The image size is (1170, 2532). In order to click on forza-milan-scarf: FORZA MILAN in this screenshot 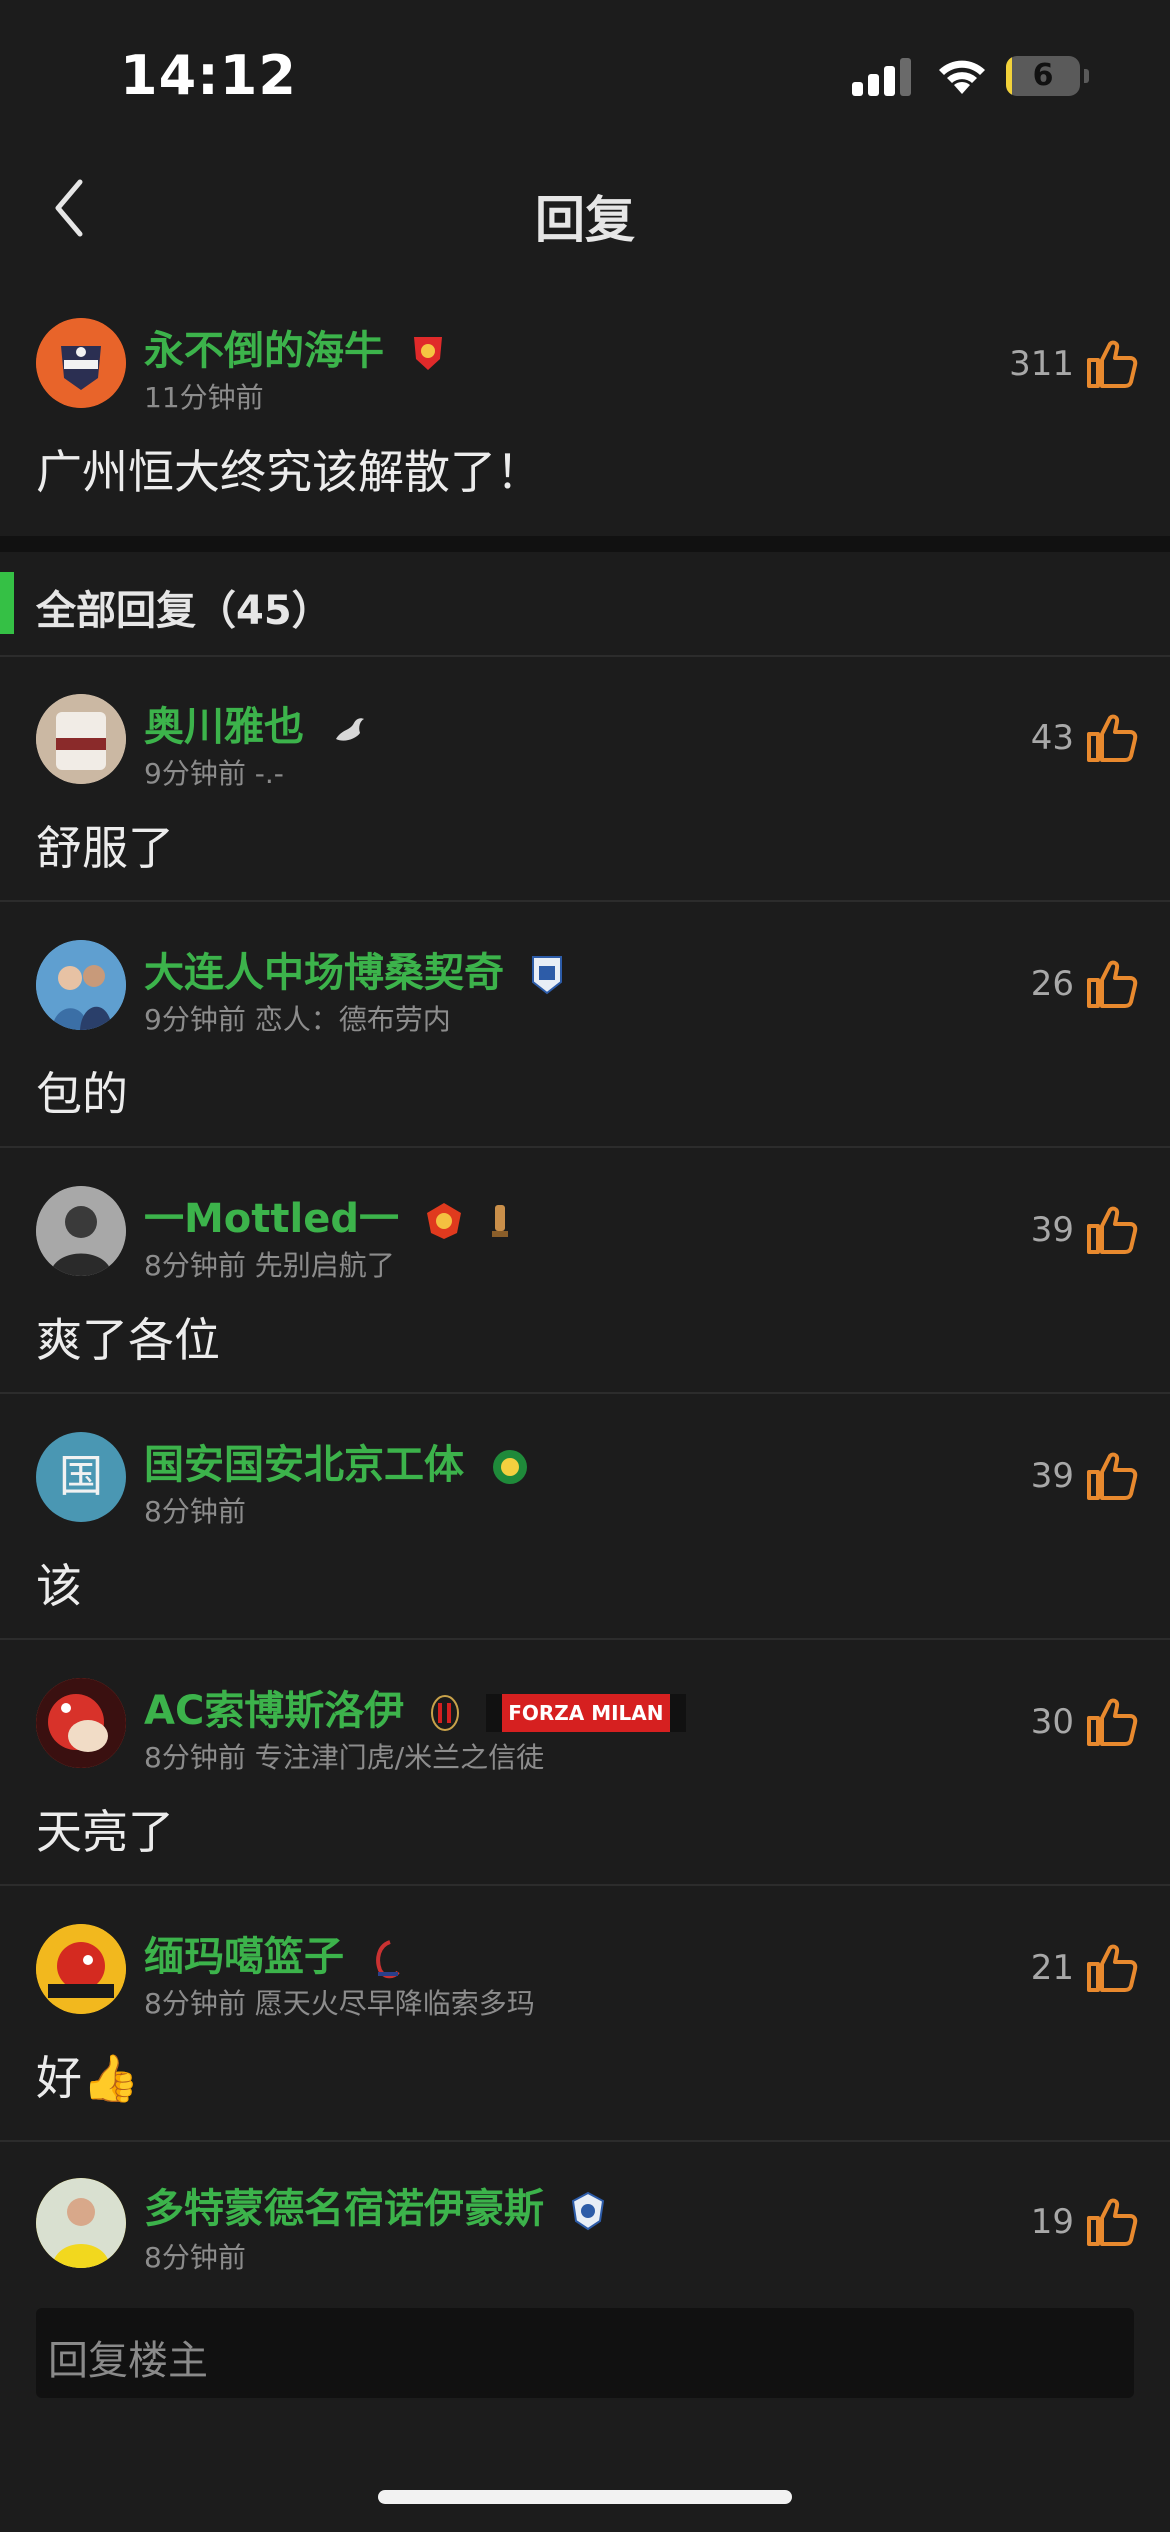, I will do `click(586, 1713)`.